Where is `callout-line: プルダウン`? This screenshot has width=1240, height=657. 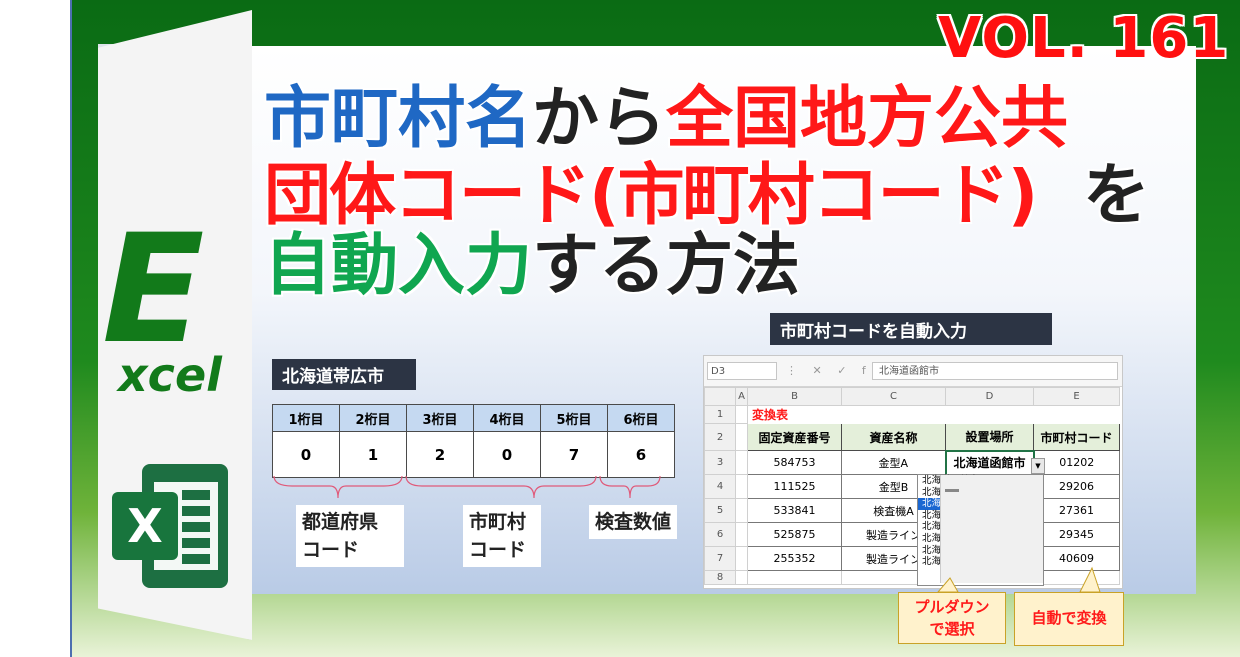
callout-line: プルダウン is located at coordinates (952, 607).